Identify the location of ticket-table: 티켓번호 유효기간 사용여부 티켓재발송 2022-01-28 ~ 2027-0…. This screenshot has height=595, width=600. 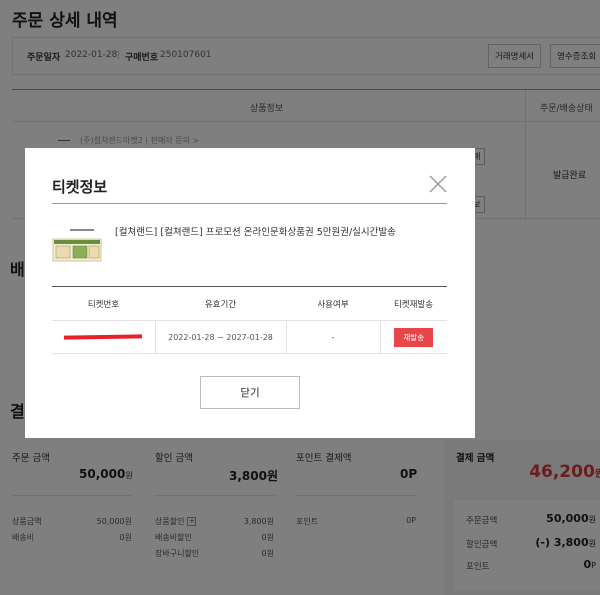
(249, 320).